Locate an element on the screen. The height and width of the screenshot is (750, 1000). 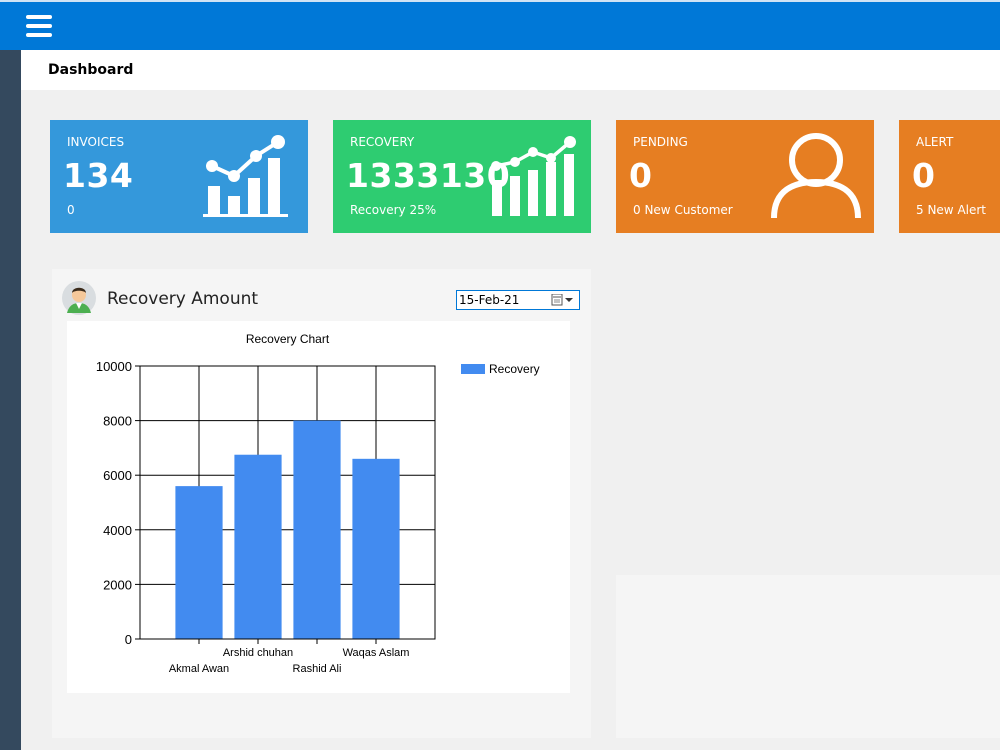
y-tick-label: 2000 is located at coordinates (117, 584).